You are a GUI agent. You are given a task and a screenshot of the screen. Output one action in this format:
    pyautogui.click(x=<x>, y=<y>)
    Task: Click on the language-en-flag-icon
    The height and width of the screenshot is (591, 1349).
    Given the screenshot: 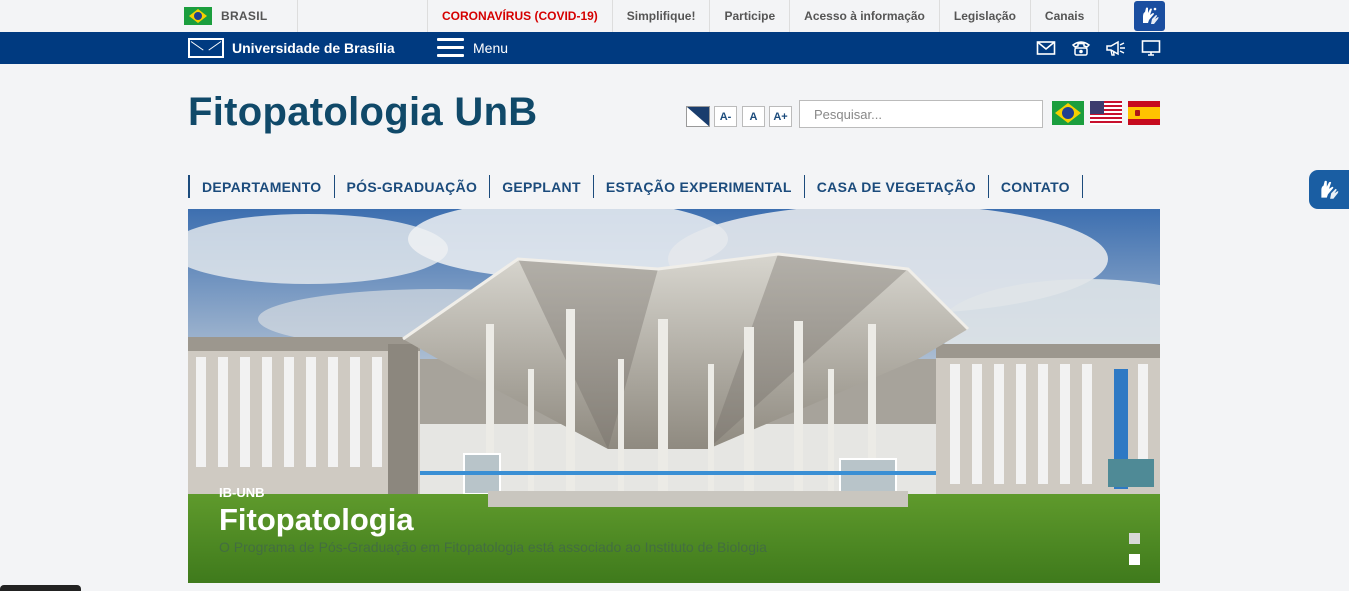 What is the action you would take?
    pyautogui.click(x=1106, y=113)
    